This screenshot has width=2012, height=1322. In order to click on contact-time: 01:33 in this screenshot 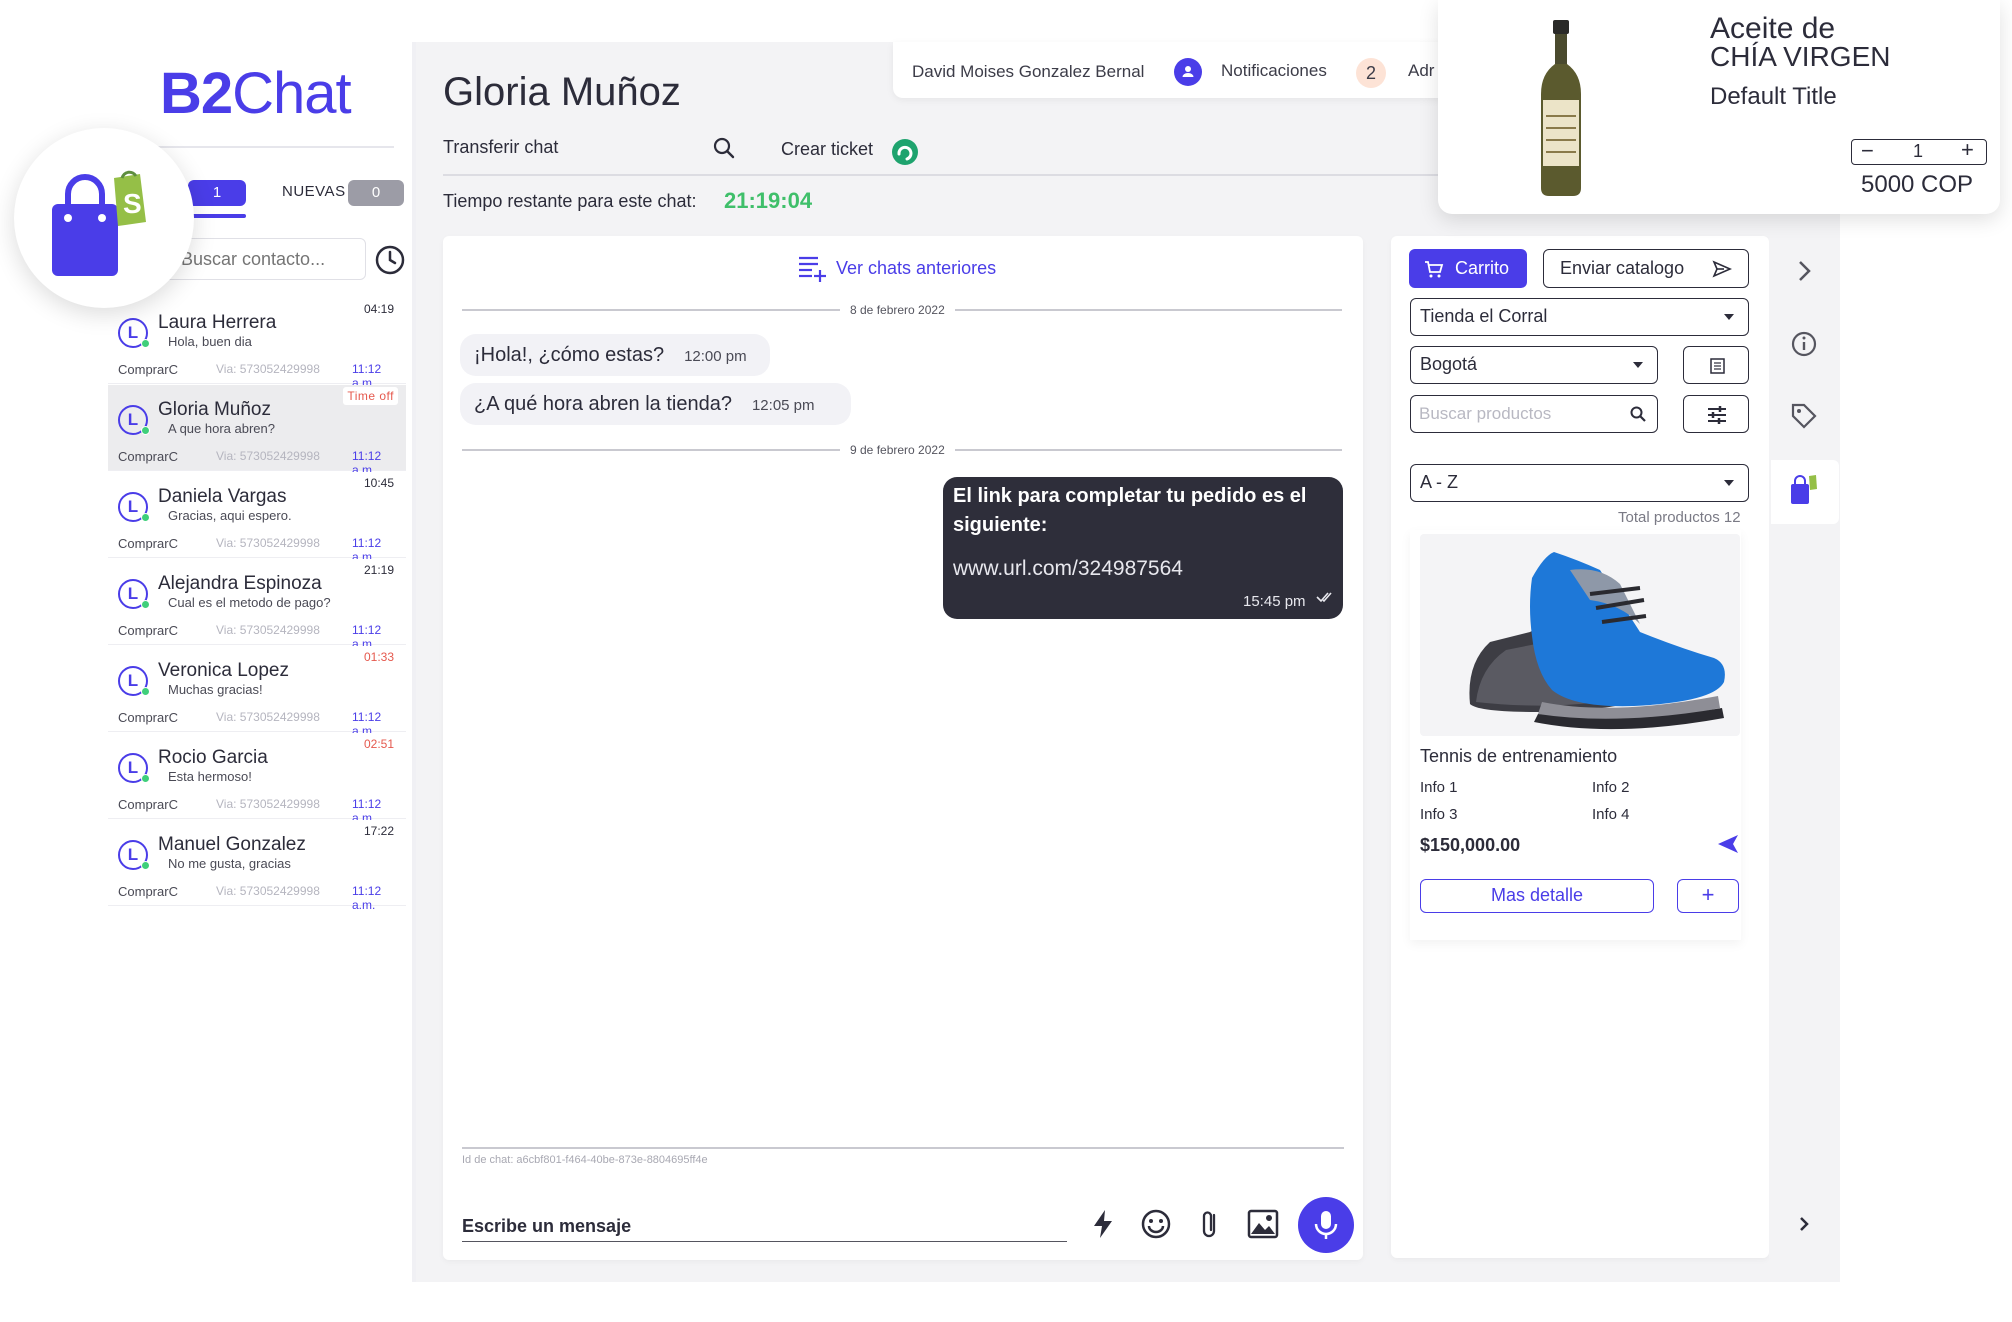, I will do `click(378, 657)`.